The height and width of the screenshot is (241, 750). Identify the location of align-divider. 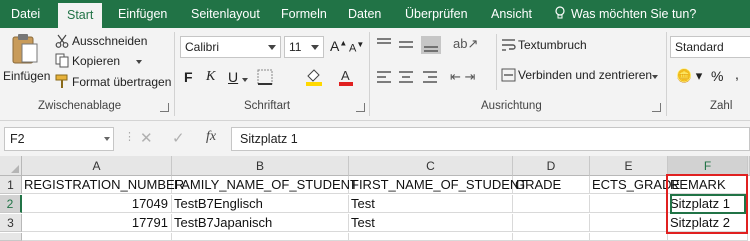
(496, 62).